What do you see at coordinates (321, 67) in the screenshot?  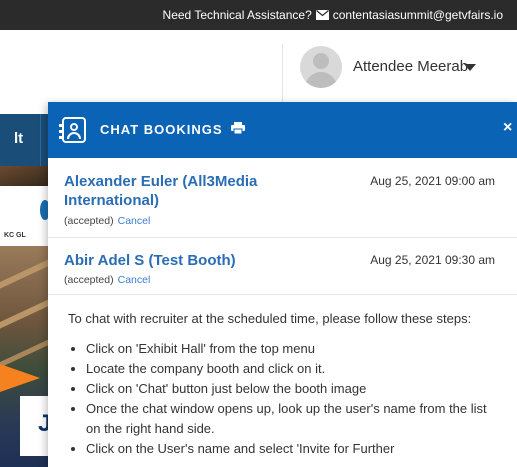 I see `avatar` at bounding box center [321, 67].